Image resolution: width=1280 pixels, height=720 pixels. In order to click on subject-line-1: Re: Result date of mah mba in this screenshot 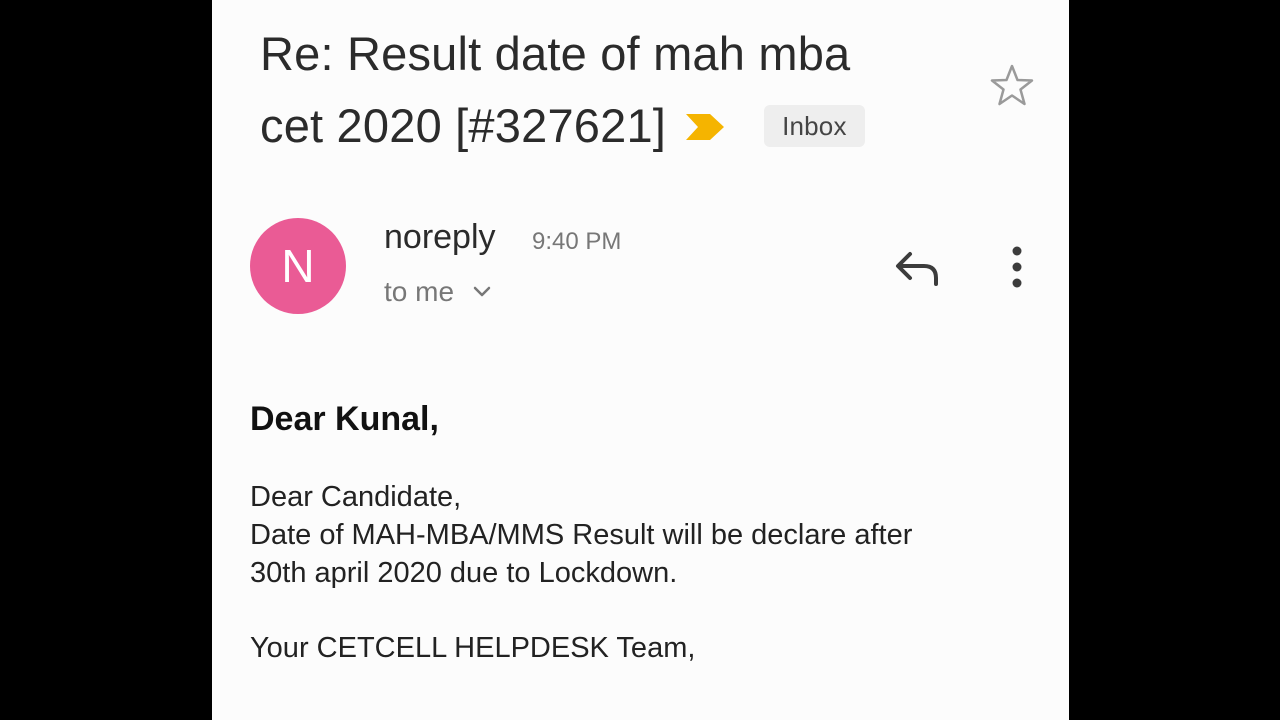, I will do `click(555, 53)`.